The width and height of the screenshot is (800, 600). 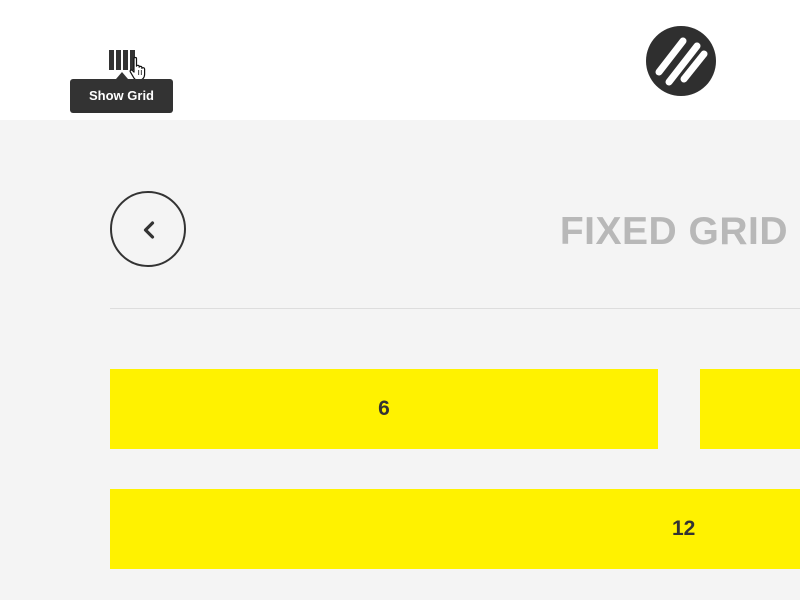 I want to click on grid-cell-six: 6, so click(x=384, y=409).